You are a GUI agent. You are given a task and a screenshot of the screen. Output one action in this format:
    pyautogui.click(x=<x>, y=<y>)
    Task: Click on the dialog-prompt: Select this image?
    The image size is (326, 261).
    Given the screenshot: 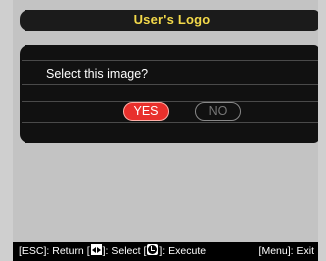 What is the action you would take?
    pyautogui.click(x=97, y=74)
    